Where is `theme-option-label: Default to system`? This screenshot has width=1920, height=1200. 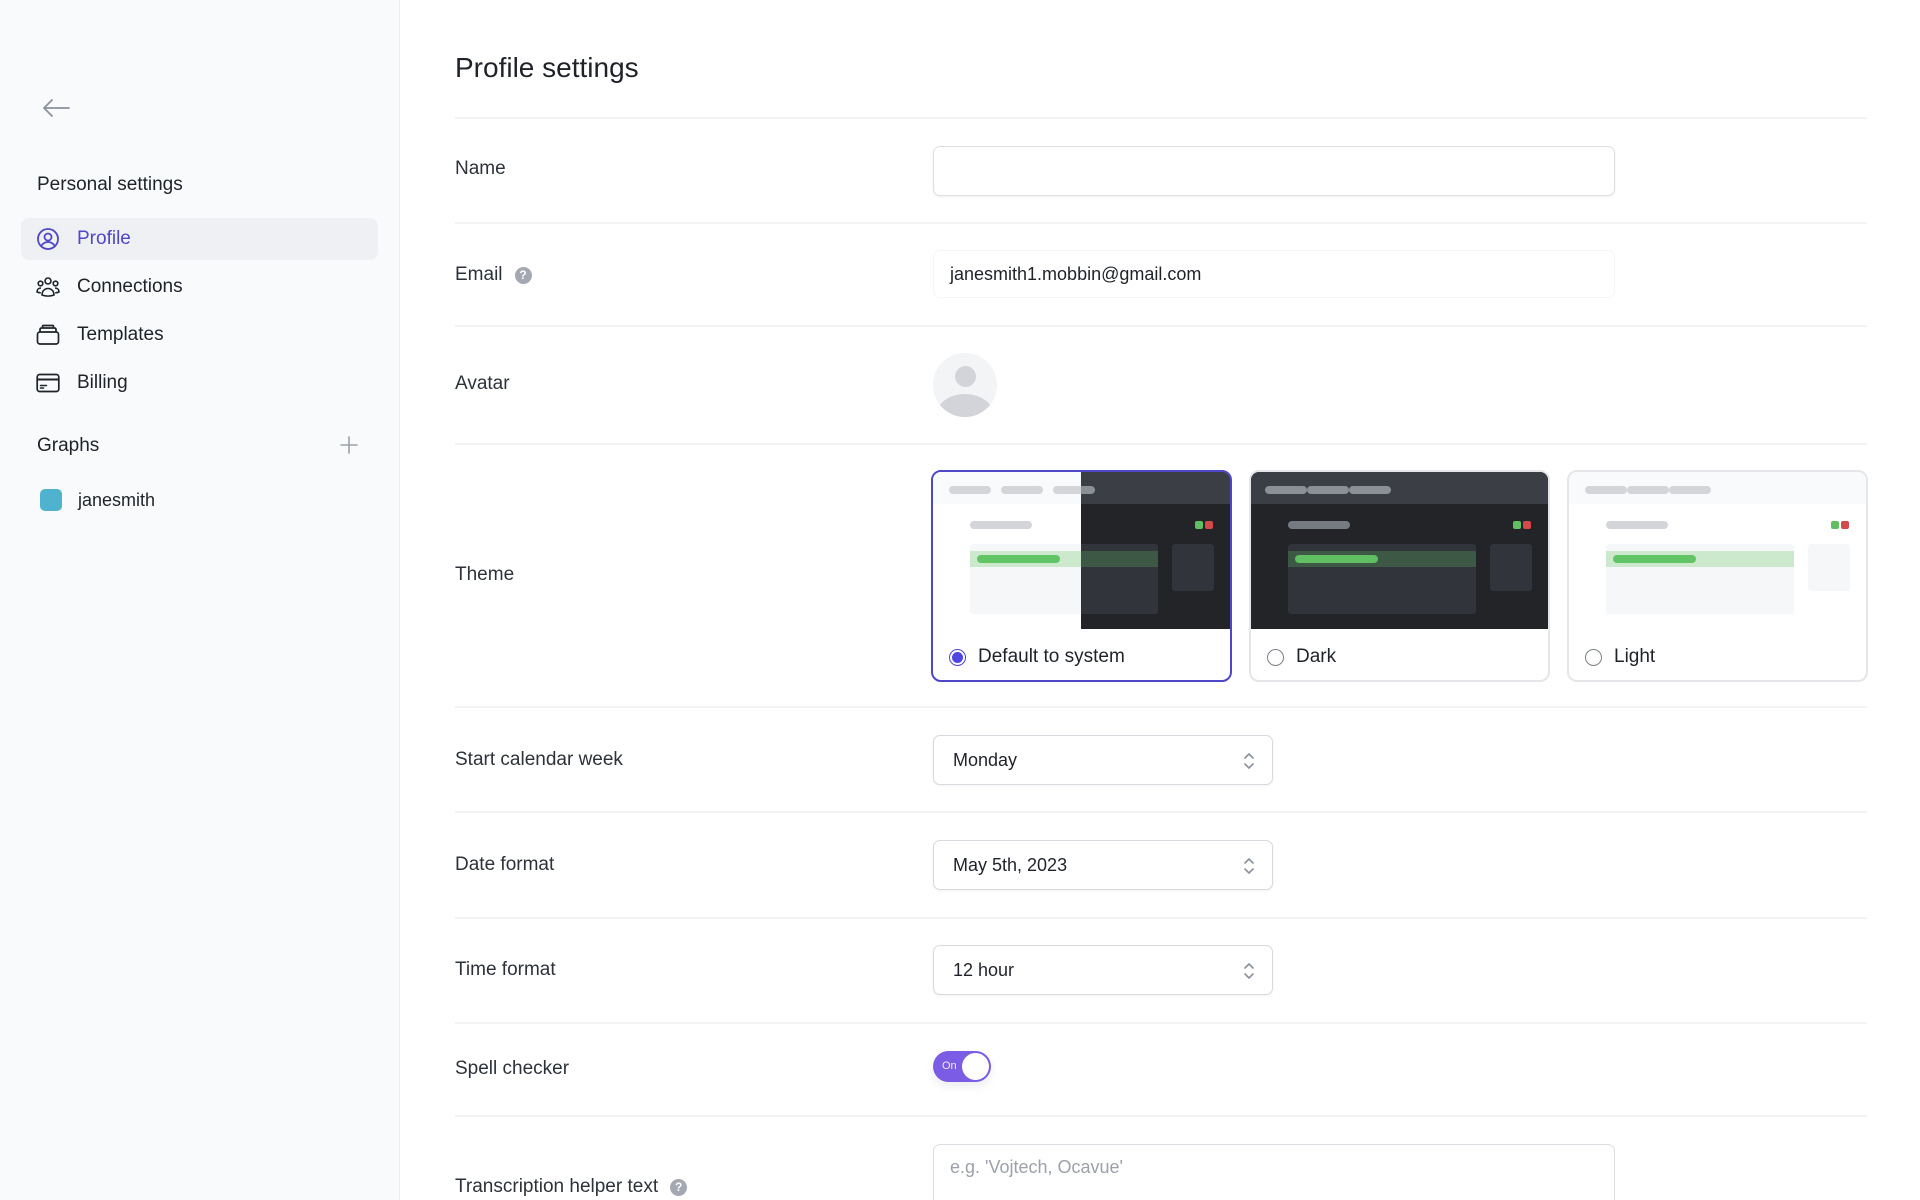 theme-option-label: Default to system is located at coordinates (1051, 656).